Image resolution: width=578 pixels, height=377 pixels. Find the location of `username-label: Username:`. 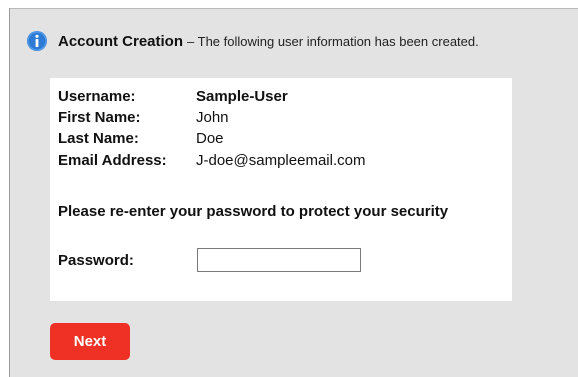

username-label: Username: is located at coordinates (97, 96).